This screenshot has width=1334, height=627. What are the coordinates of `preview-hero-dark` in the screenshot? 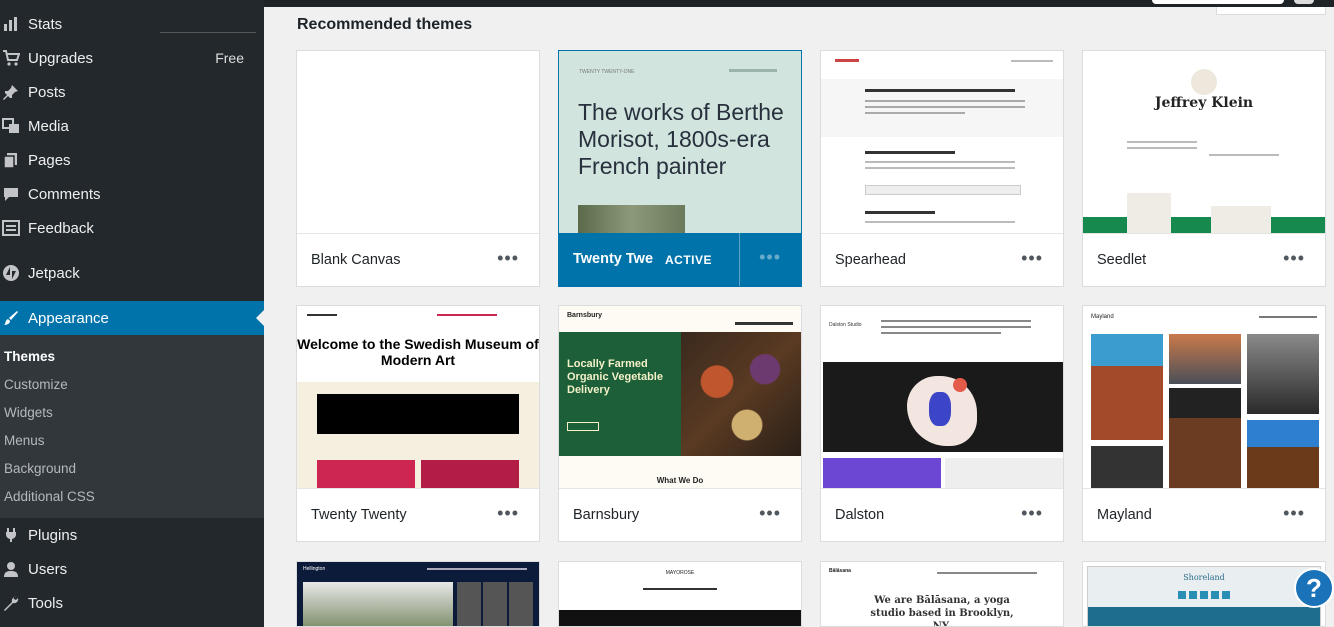 It's located at (680, 618).